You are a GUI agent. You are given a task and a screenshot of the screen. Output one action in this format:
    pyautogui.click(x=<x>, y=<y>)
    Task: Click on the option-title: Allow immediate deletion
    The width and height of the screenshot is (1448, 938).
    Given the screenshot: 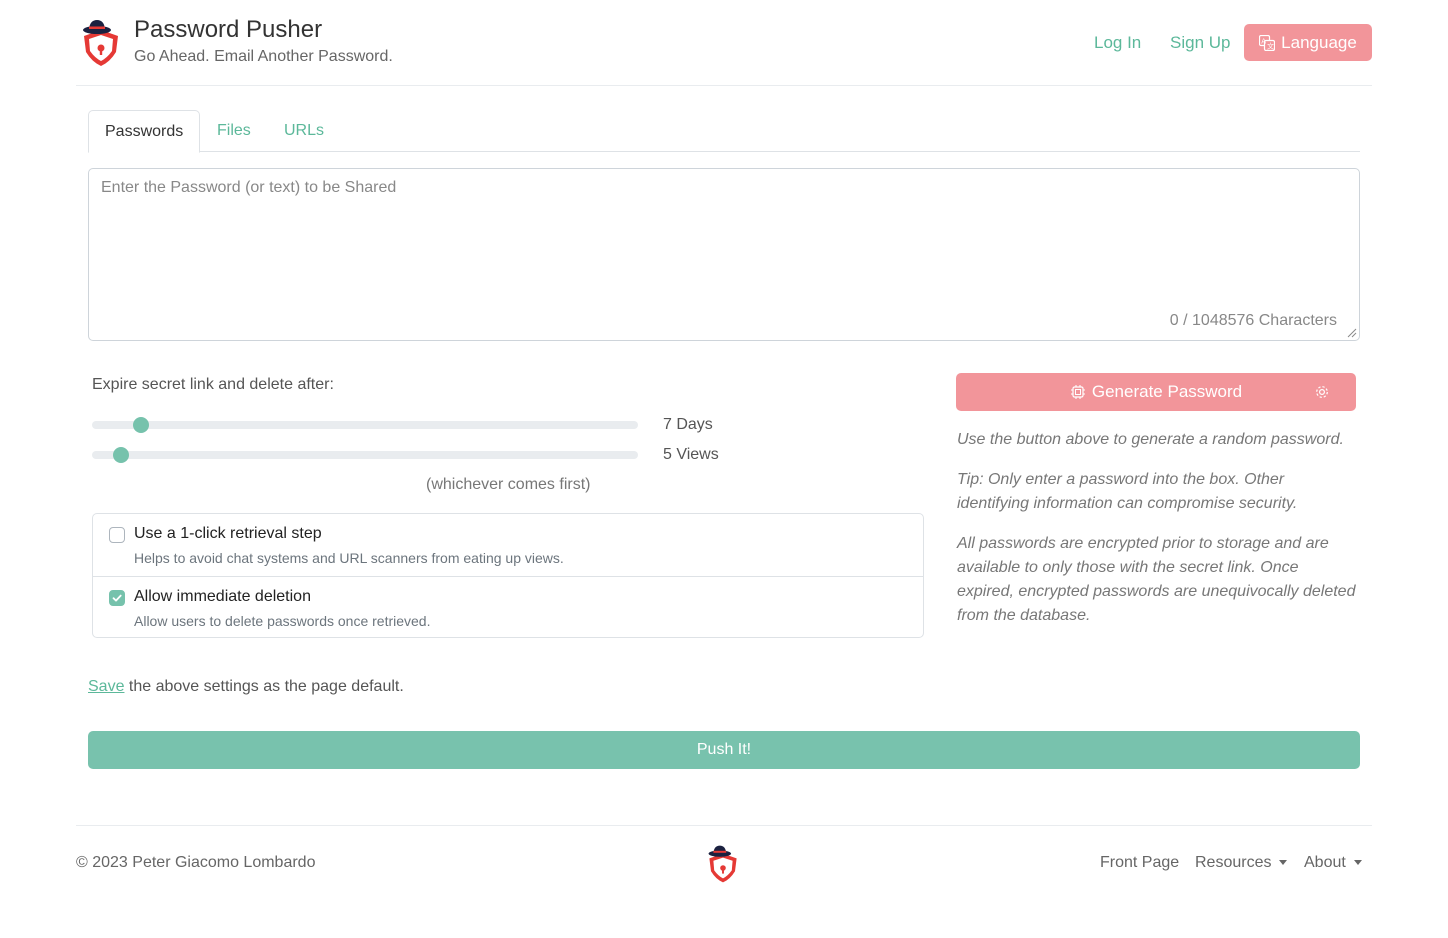 What is the action you would take?
    pyautogui.click(x=222, y=597)
    